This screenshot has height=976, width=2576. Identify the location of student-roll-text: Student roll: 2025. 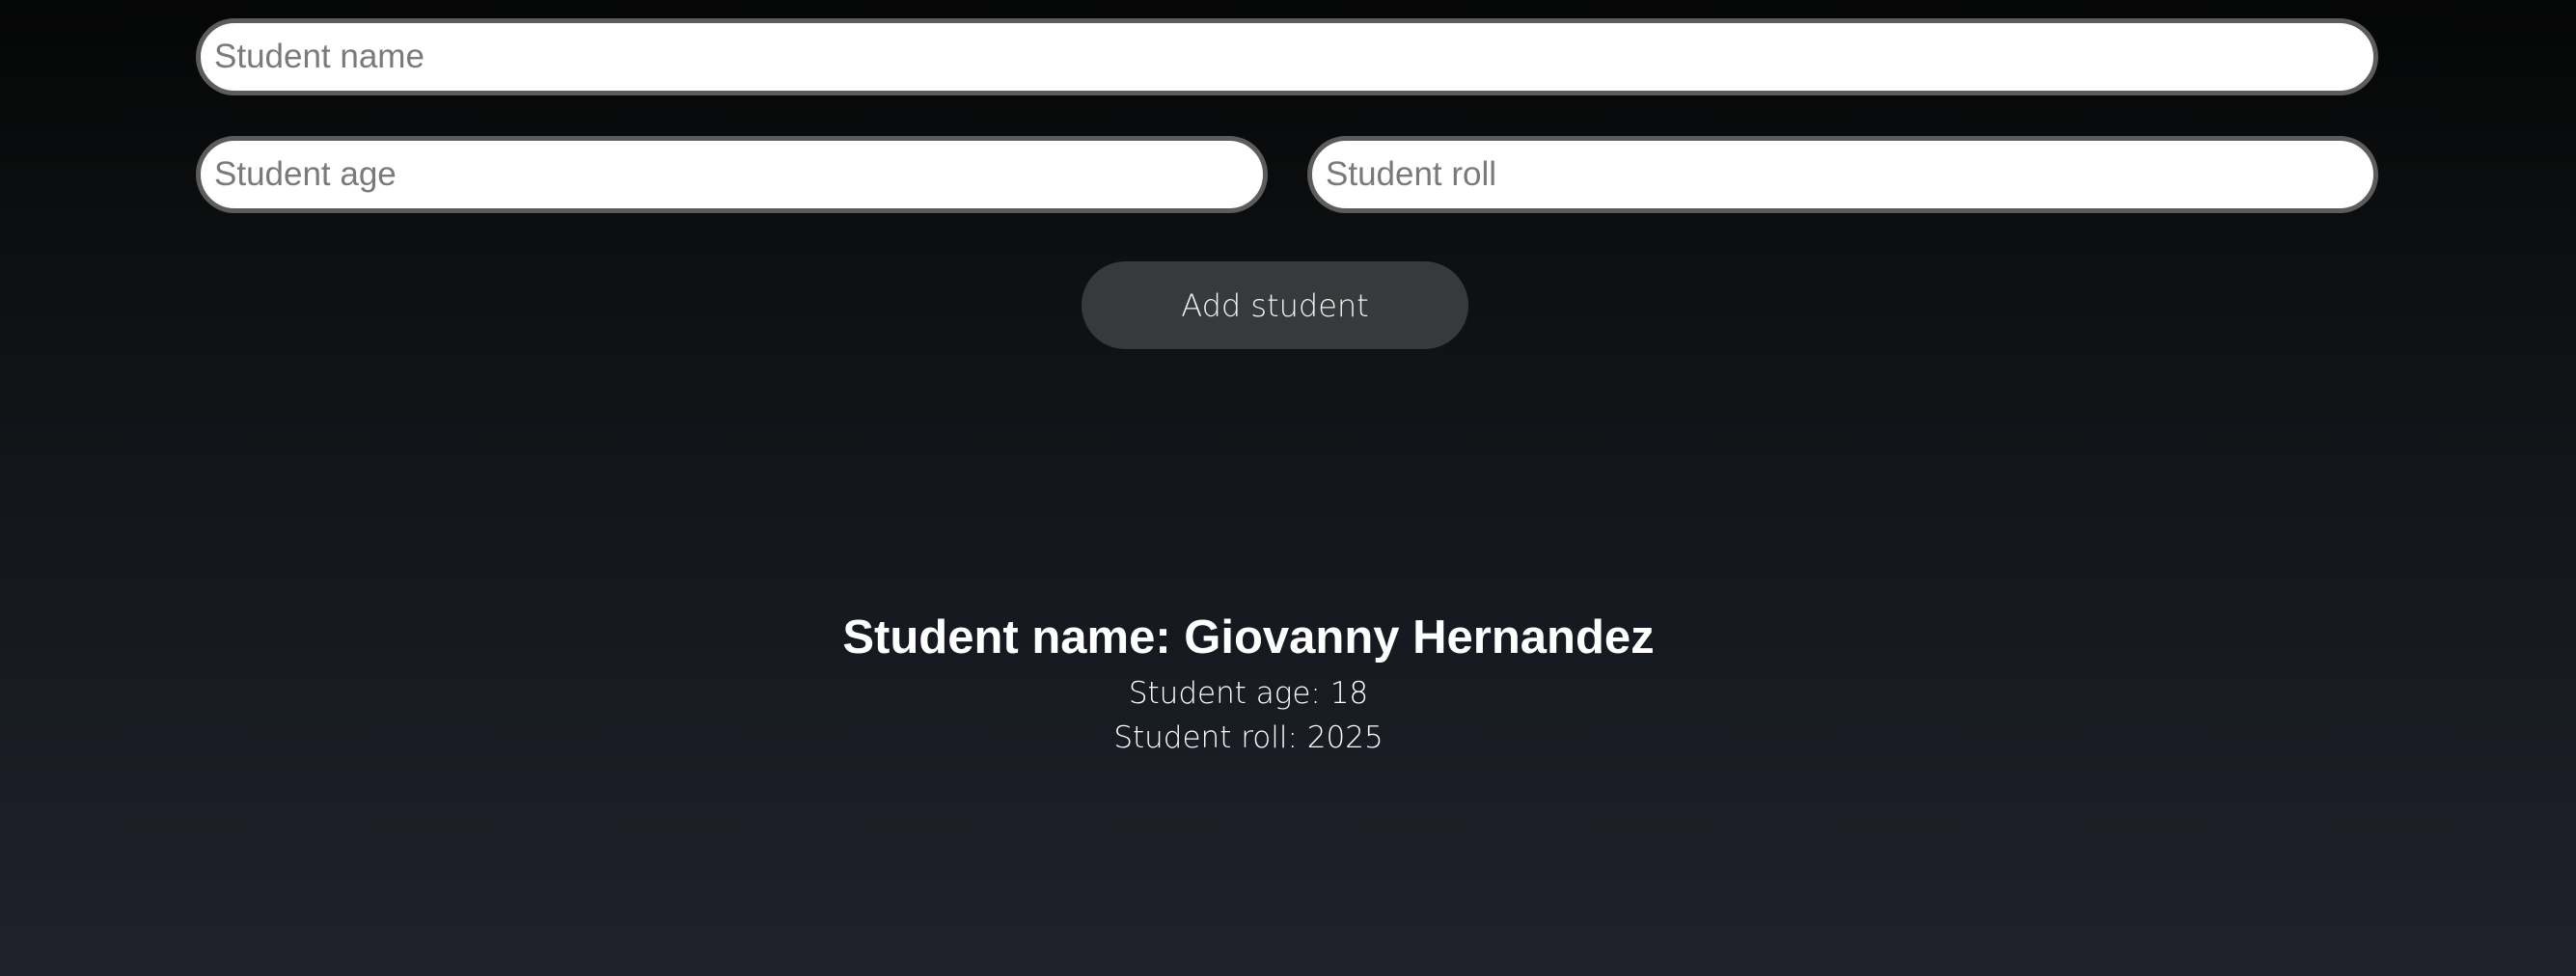
(1248, 737).